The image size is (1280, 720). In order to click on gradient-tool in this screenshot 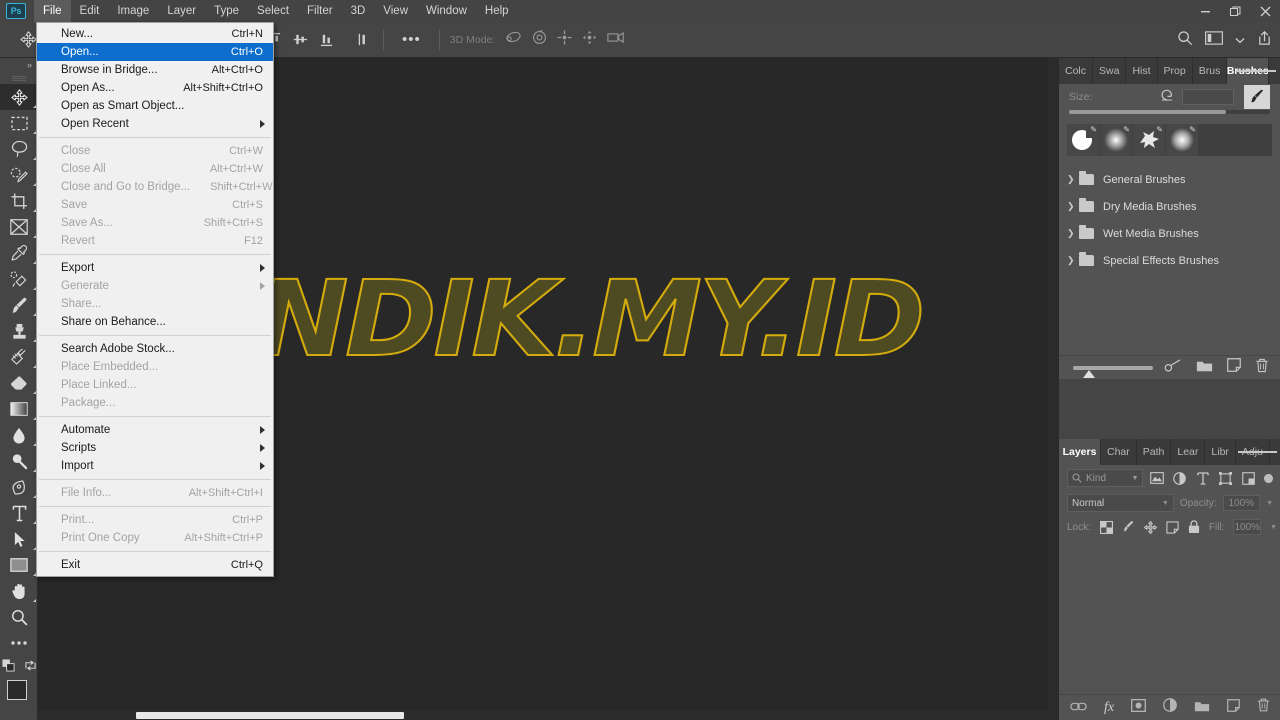, I will do `click(19, 409)`.